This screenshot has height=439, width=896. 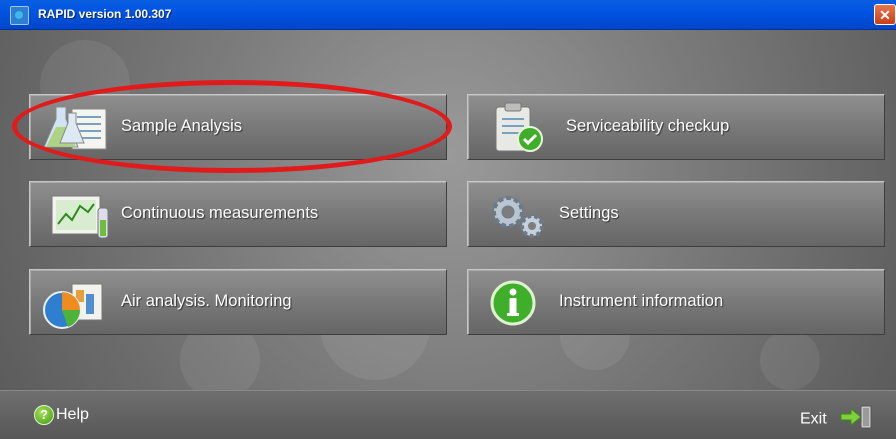 I want to click on clipboard-check-icon, so click(x=520, y=130).